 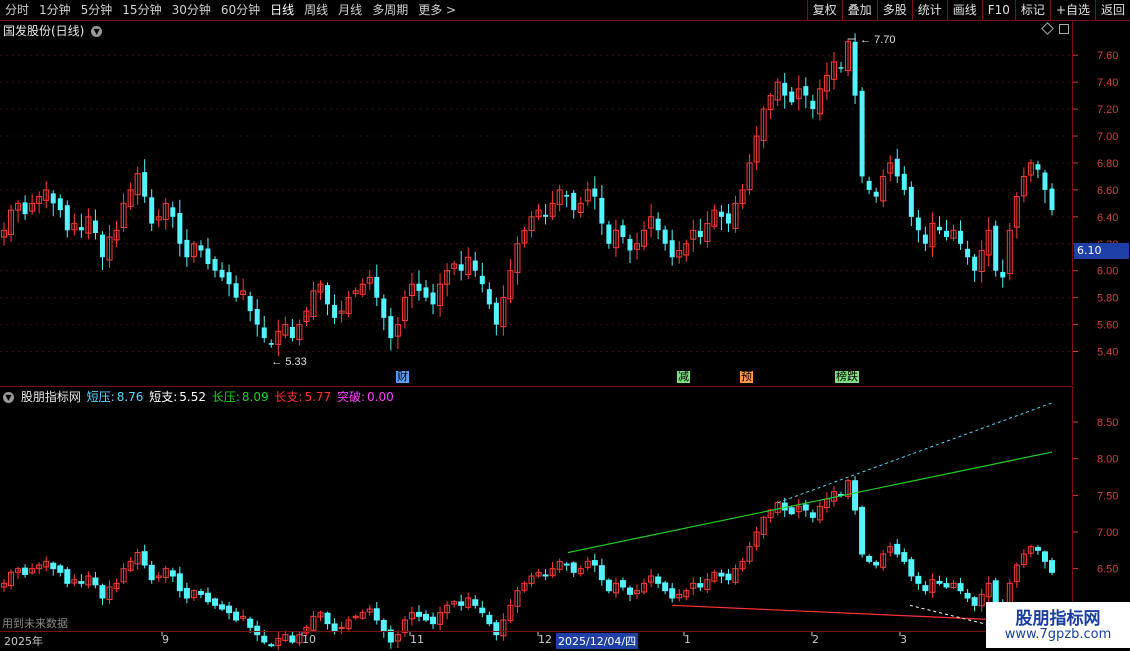 What do you see at coordinates (1058, 619) in the screenshot?
I see `watermark-title: 股朋指标网` at bounding box center [1058, 619].